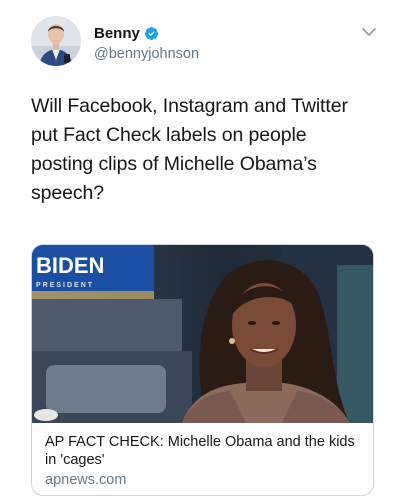  I want to click on avatar, so click(56, 41).